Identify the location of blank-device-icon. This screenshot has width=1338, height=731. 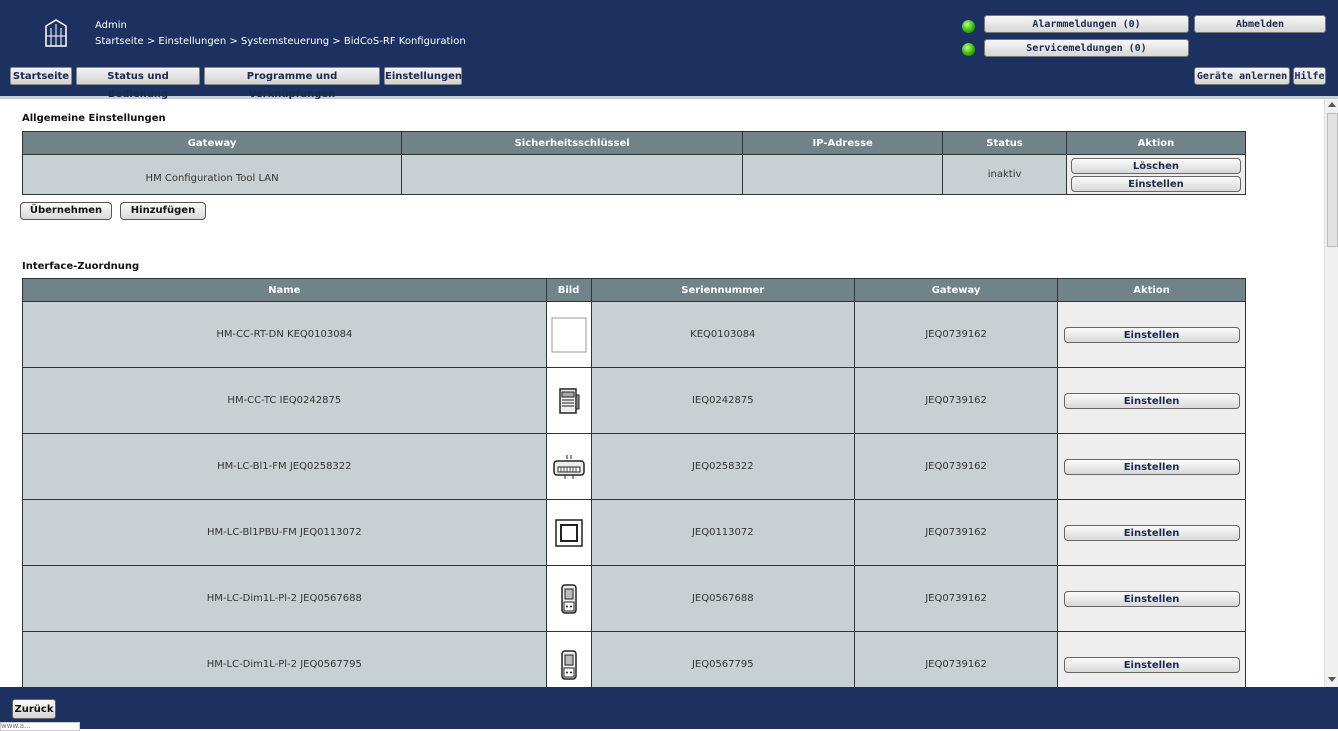
(569, 334).